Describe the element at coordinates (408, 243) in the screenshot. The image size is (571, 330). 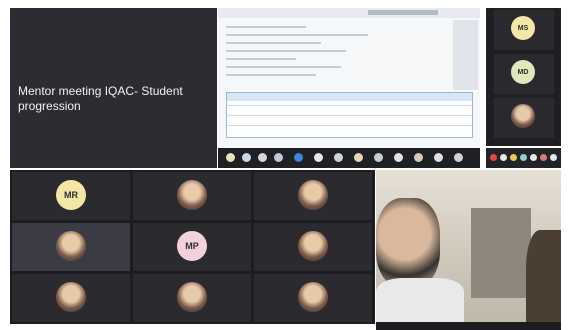
I see `speaker-face` at that location.